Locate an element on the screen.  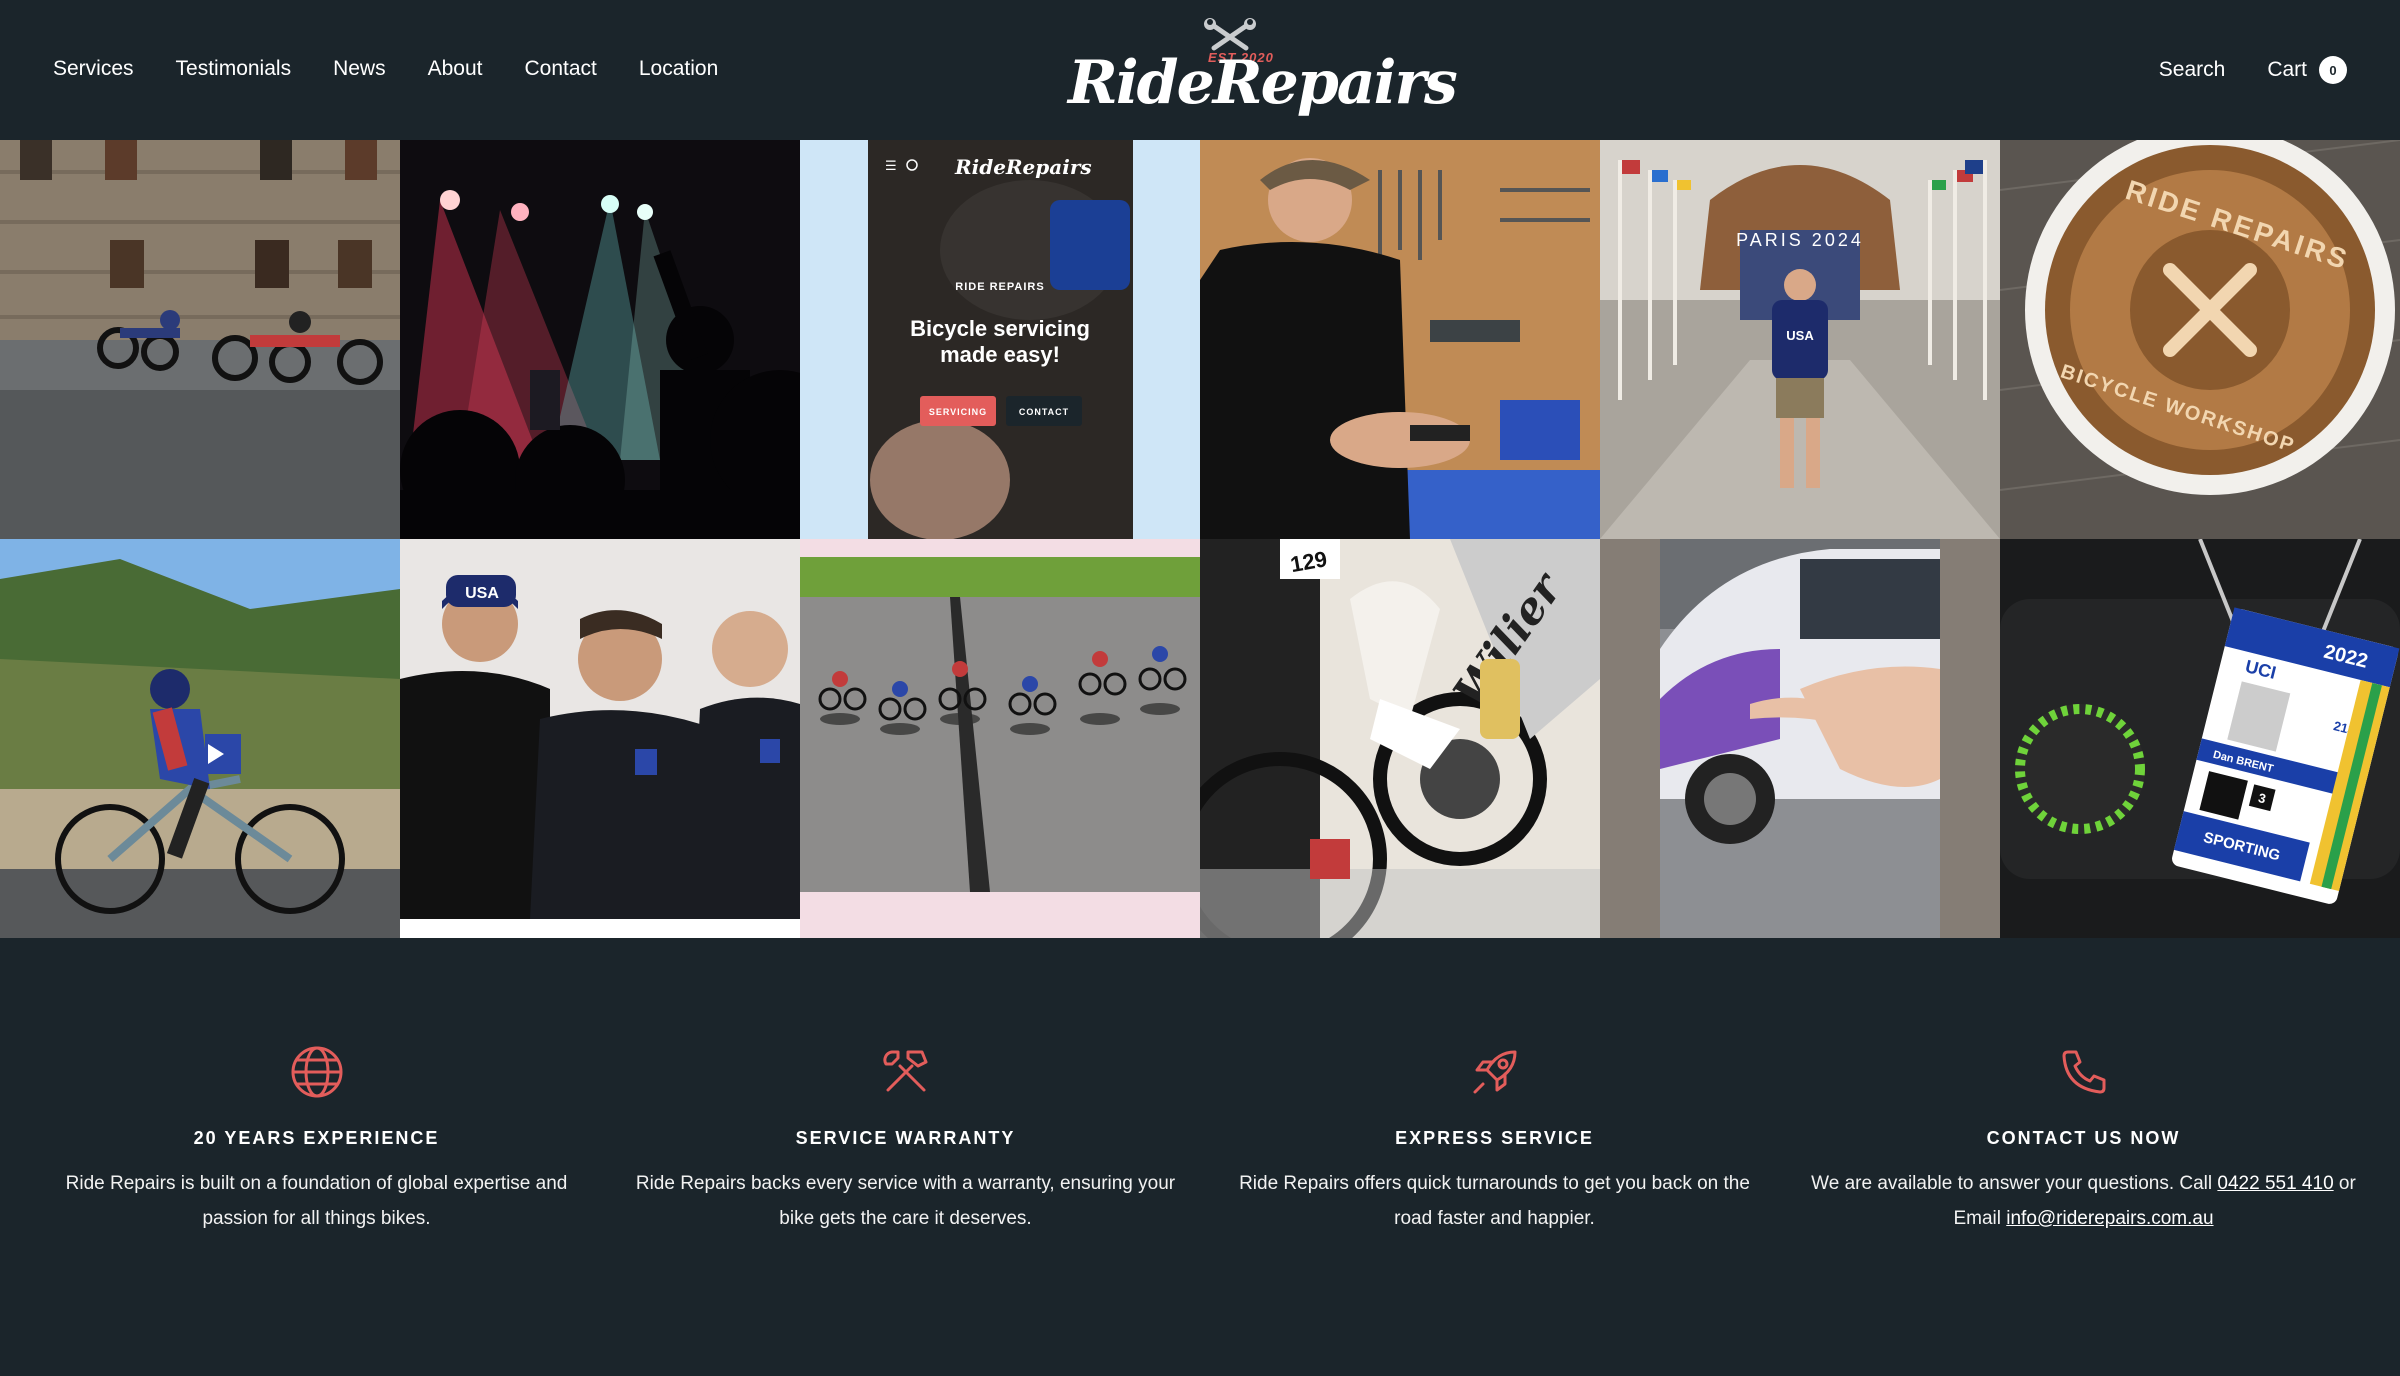
mockup-contact-button: CONTACT is located at coordinates (1044, 412).